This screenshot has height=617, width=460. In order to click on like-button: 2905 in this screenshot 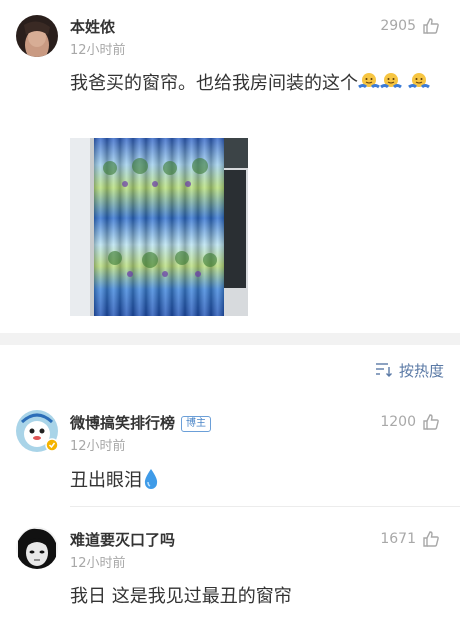, I will do `click(410, 26)`.